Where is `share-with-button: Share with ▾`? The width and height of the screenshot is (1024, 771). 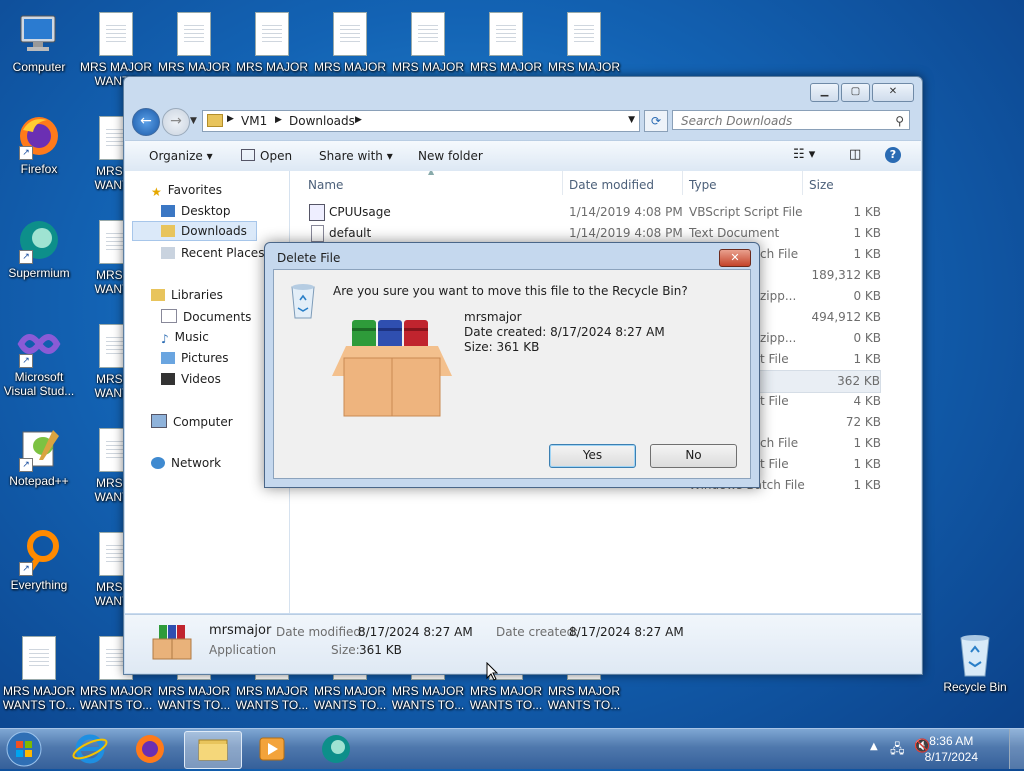
share-with-button: Share with ▾ is located at coordinates (356, 156).